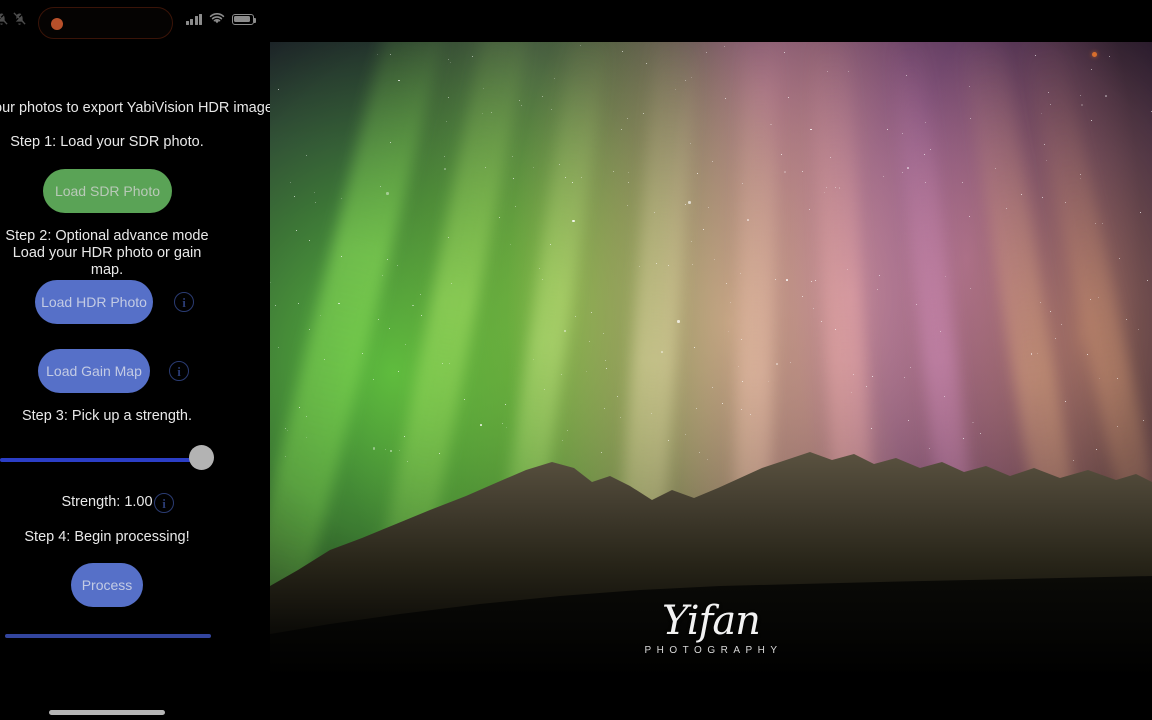 This screenshot has height=720, width=1152. Describe the element at coordinates (184, 302) in the screenshot. I see `info-circle-icon-hdr: i` at that location.